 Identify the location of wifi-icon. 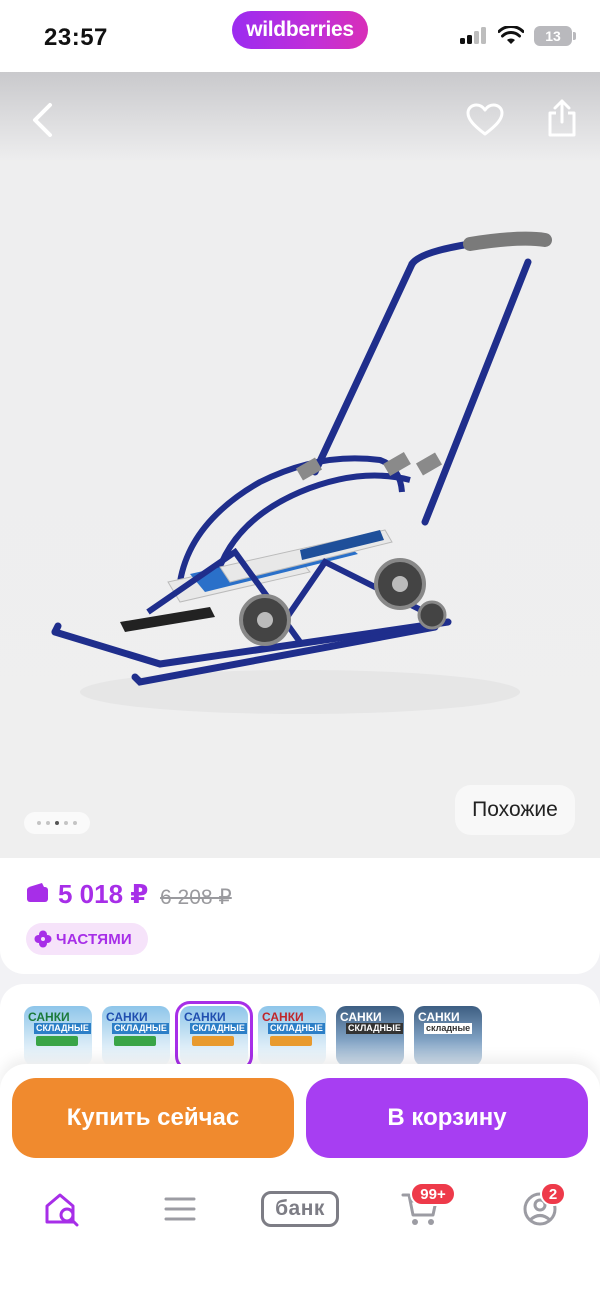
(511, 35).